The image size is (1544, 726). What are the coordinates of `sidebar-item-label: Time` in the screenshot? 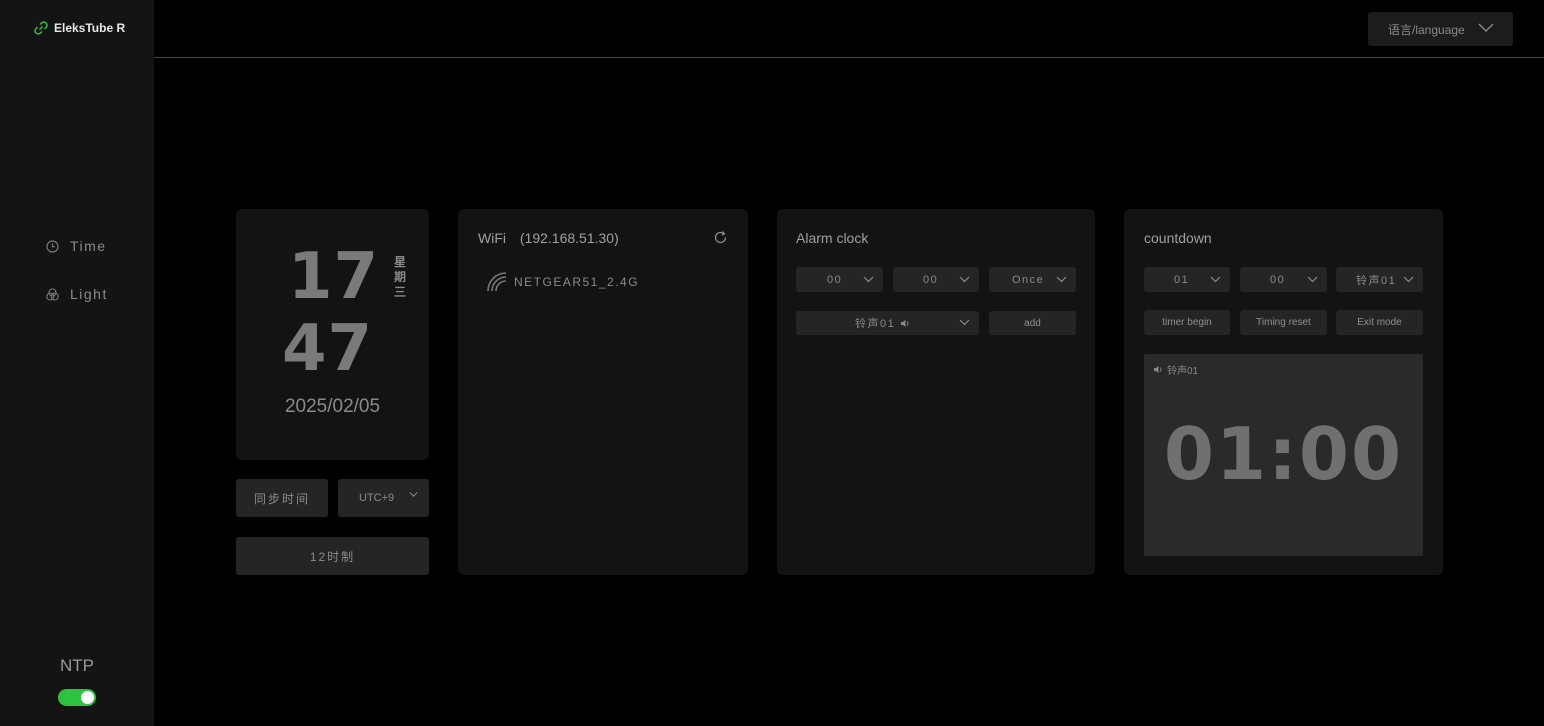 It's located at (88, 246).